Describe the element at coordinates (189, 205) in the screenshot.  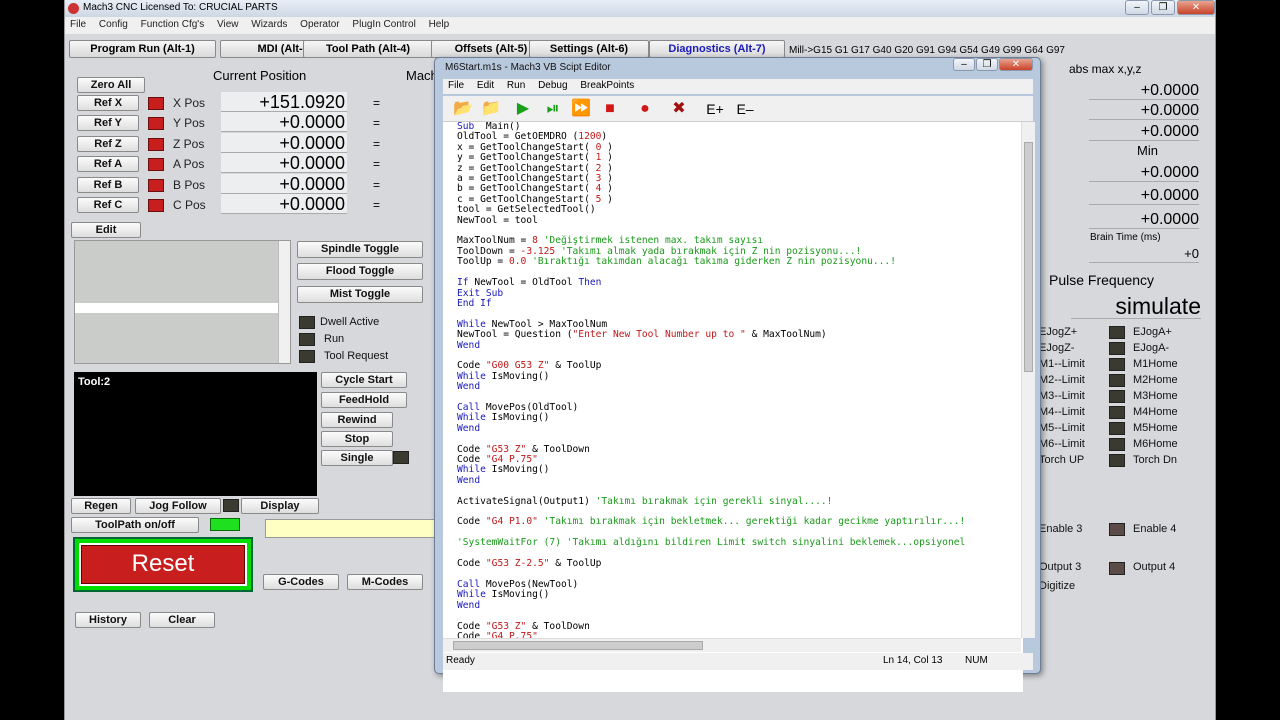
I see `c-pos-label: C Pos` at that location.